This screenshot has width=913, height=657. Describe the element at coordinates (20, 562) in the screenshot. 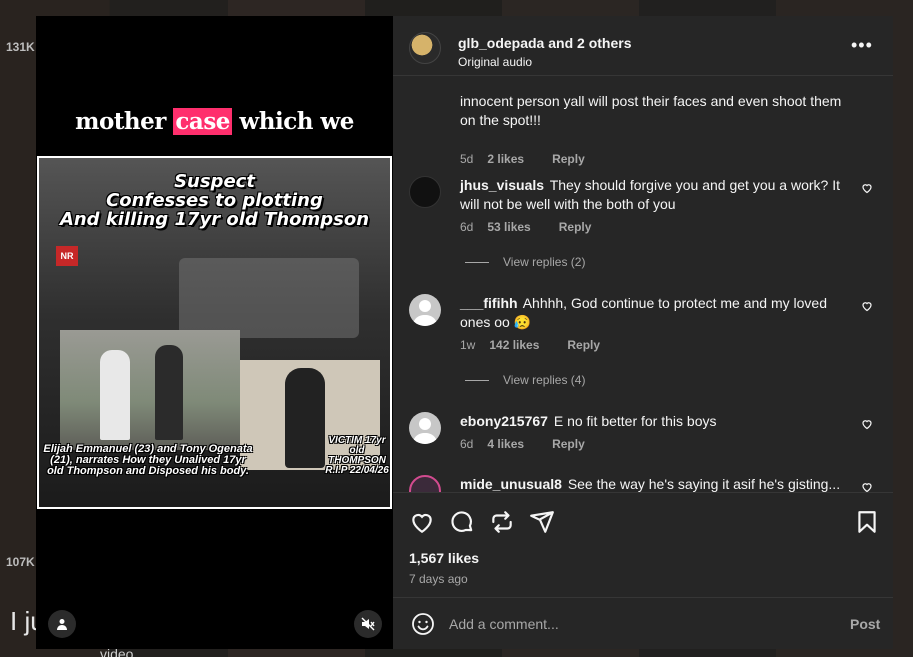

I see `bg-view-count: 107K` at that location.